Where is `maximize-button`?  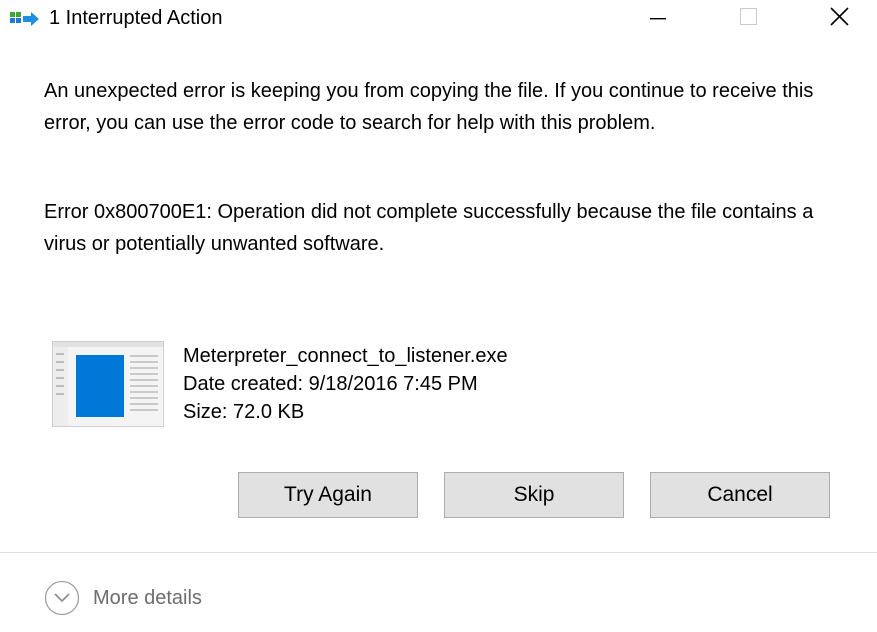 maximize-button is located at coordinates (748, 18).